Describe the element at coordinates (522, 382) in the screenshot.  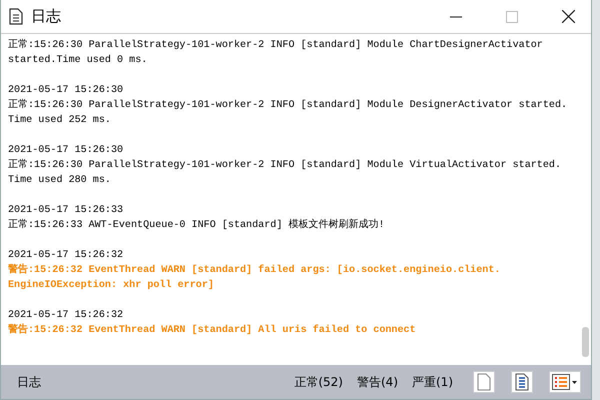
I see `text-page-button` at that location.